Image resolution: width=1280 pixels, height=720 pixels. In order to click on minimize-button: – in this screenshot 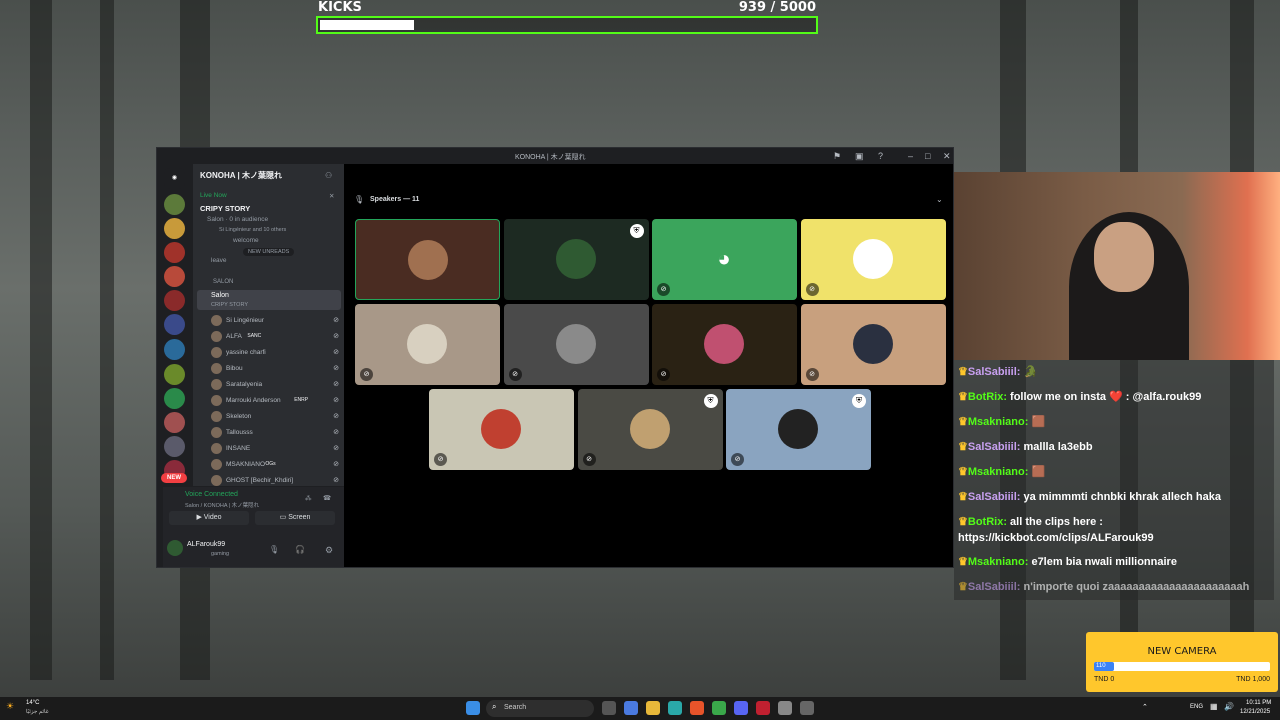, I will do `click(910, 156)`.